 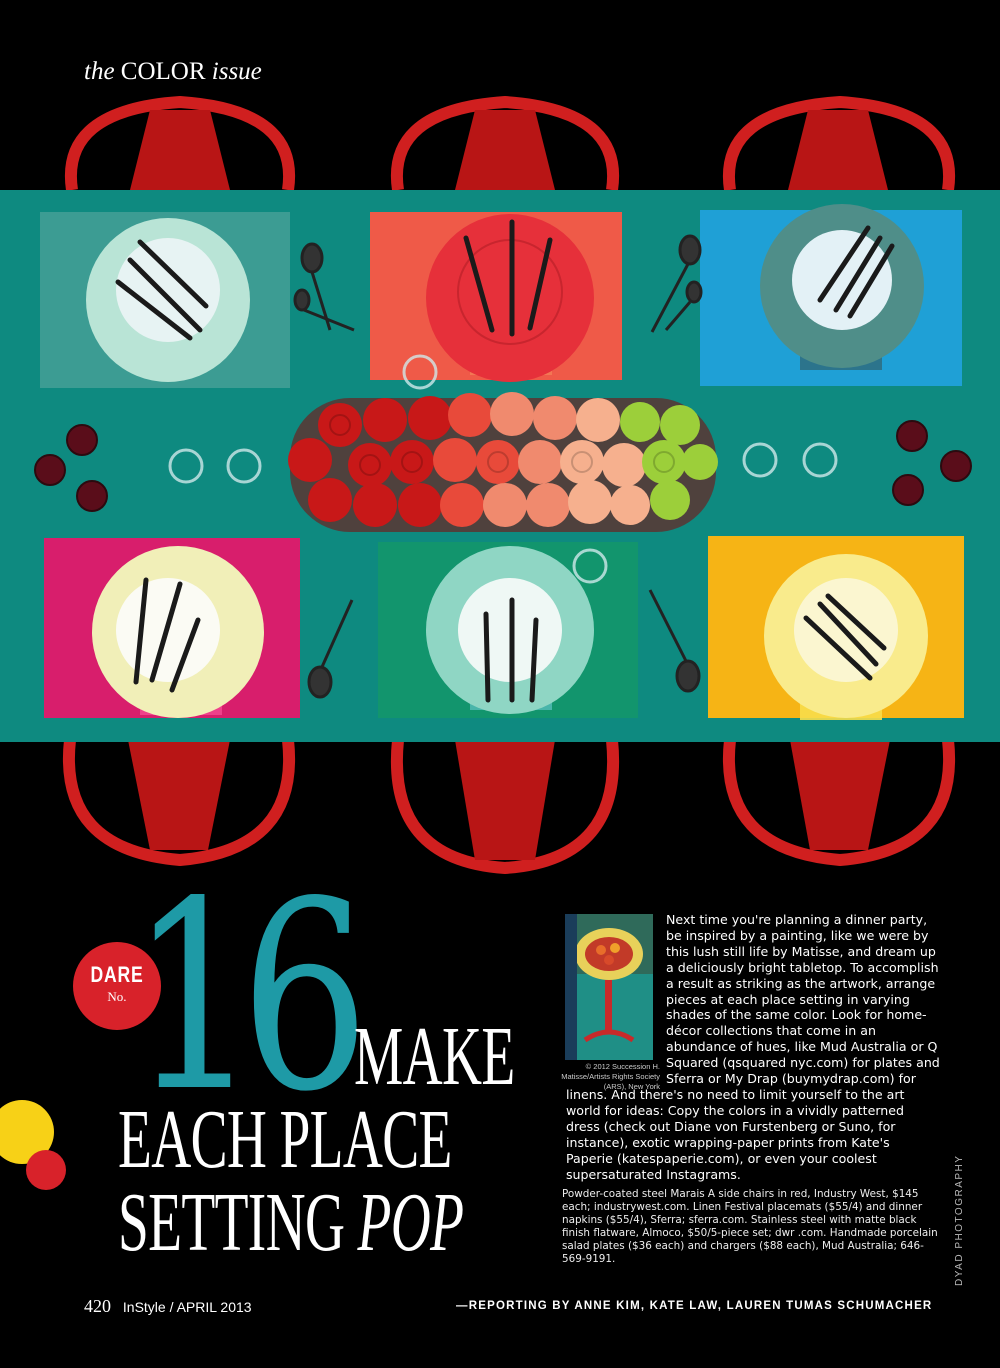 I want to click on photo-credit: DYAD PHOTOGRAPHY, so click(x=959, y=1220).